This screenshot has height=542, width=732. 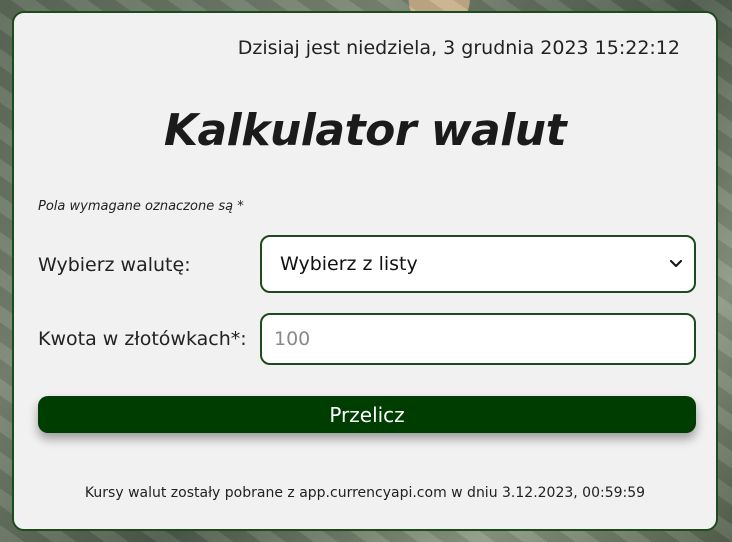 I want to click on amount-input, so click(x=478, y=339).